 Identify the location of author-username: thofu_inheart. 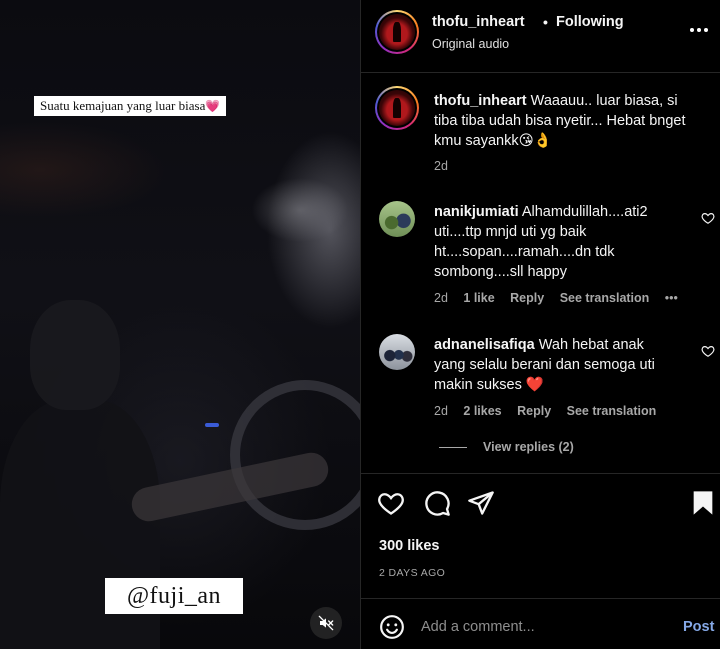
(478, 22).